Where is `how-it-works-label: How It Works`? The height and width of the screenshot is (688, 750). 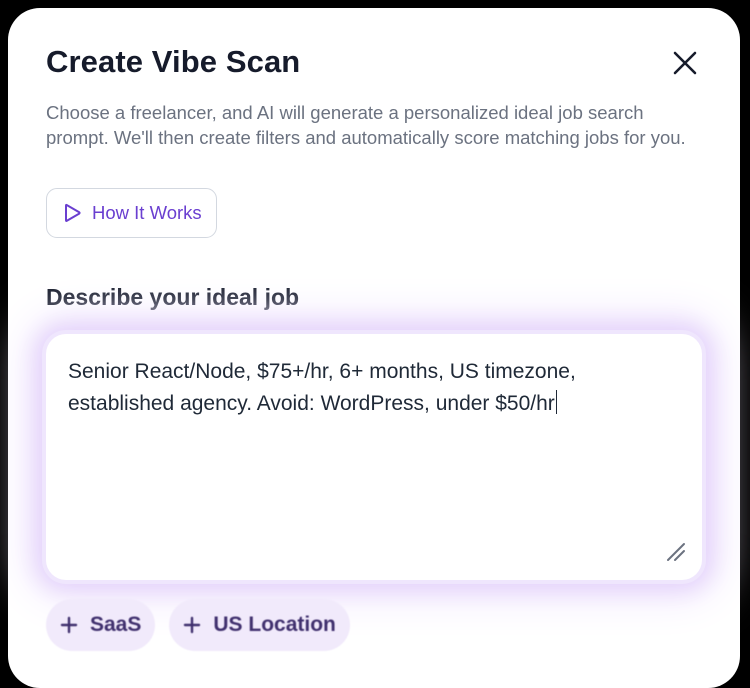 how-it-works-label: How It Works is located at coordinates (147, 212).